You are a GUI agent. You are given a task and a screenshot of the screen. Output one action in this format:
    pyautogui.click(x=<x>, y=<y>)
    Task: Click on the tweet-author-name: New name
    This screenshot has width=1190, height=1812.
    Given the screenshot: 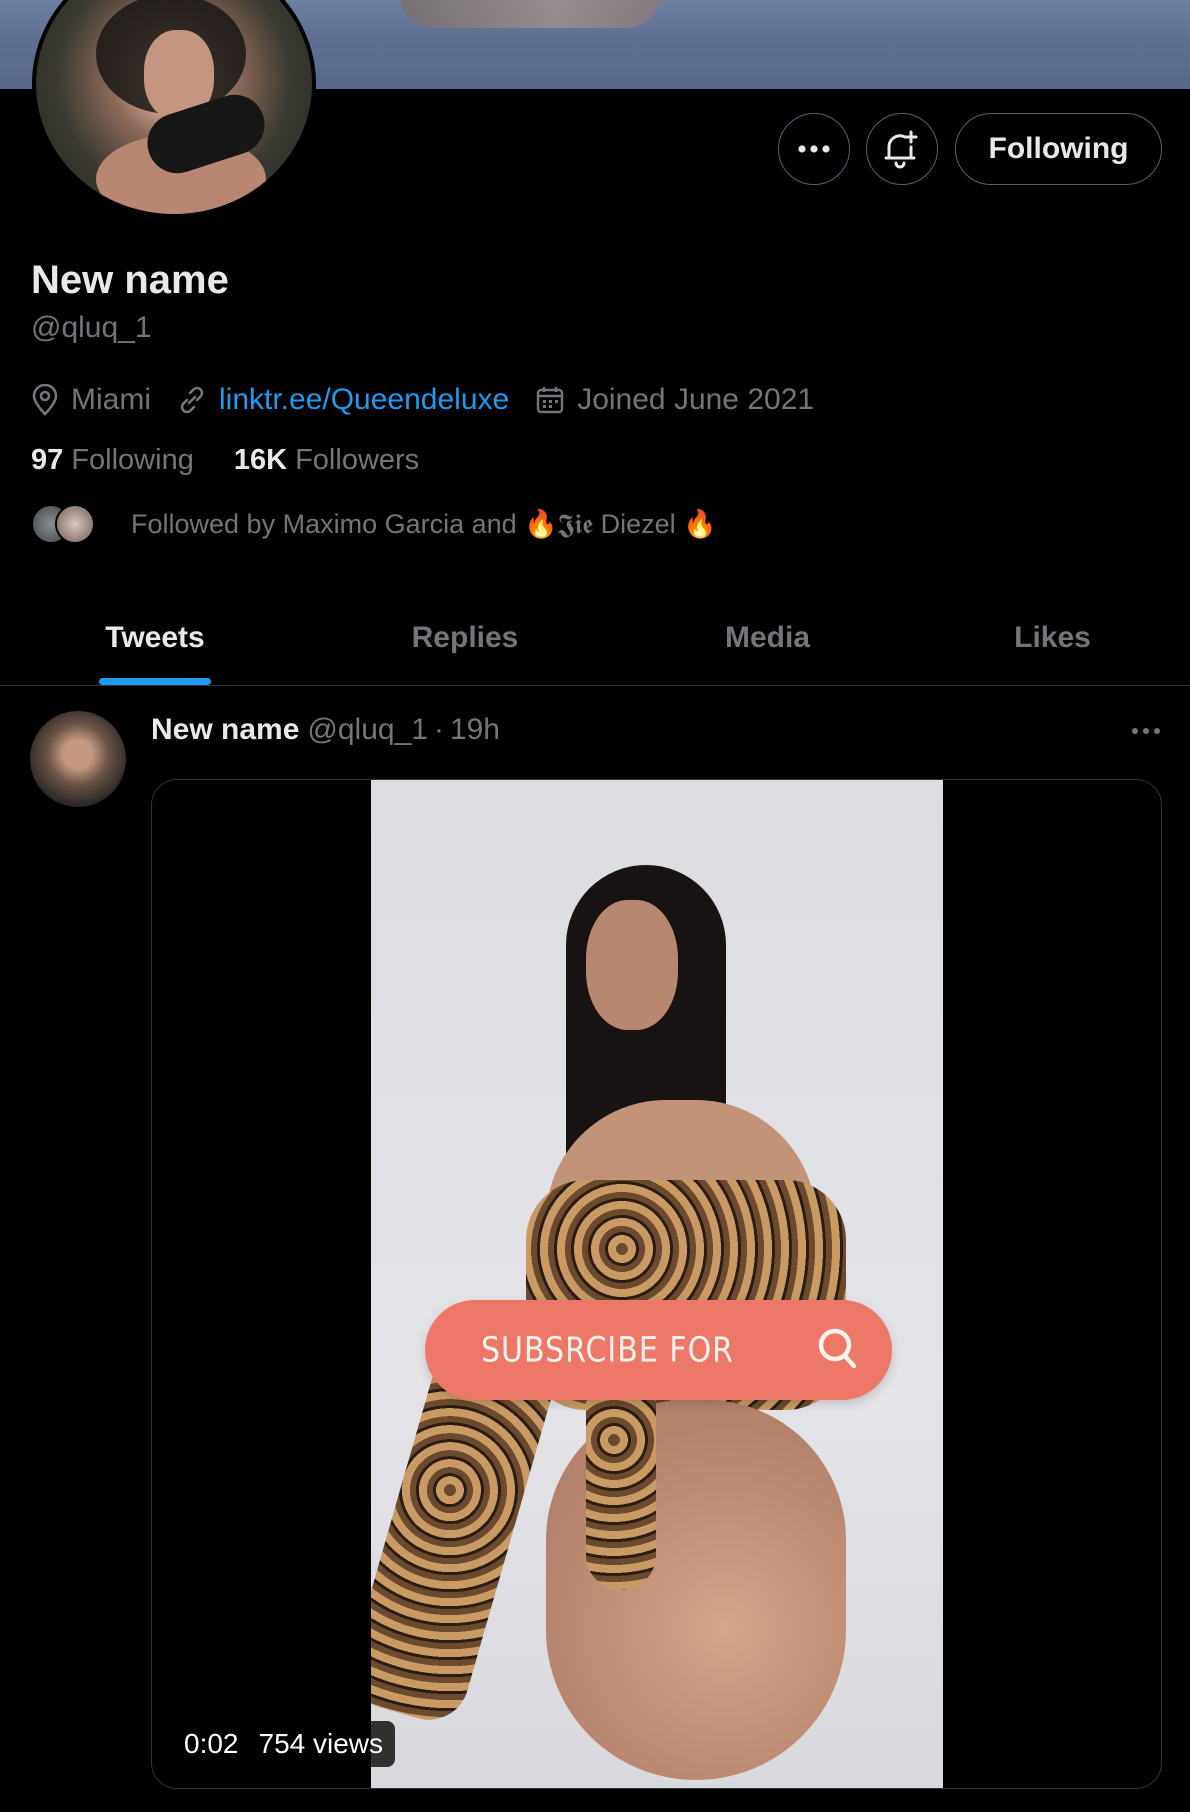 What is the action you would take?
    pyautogui.click(x=225, y=730)
    